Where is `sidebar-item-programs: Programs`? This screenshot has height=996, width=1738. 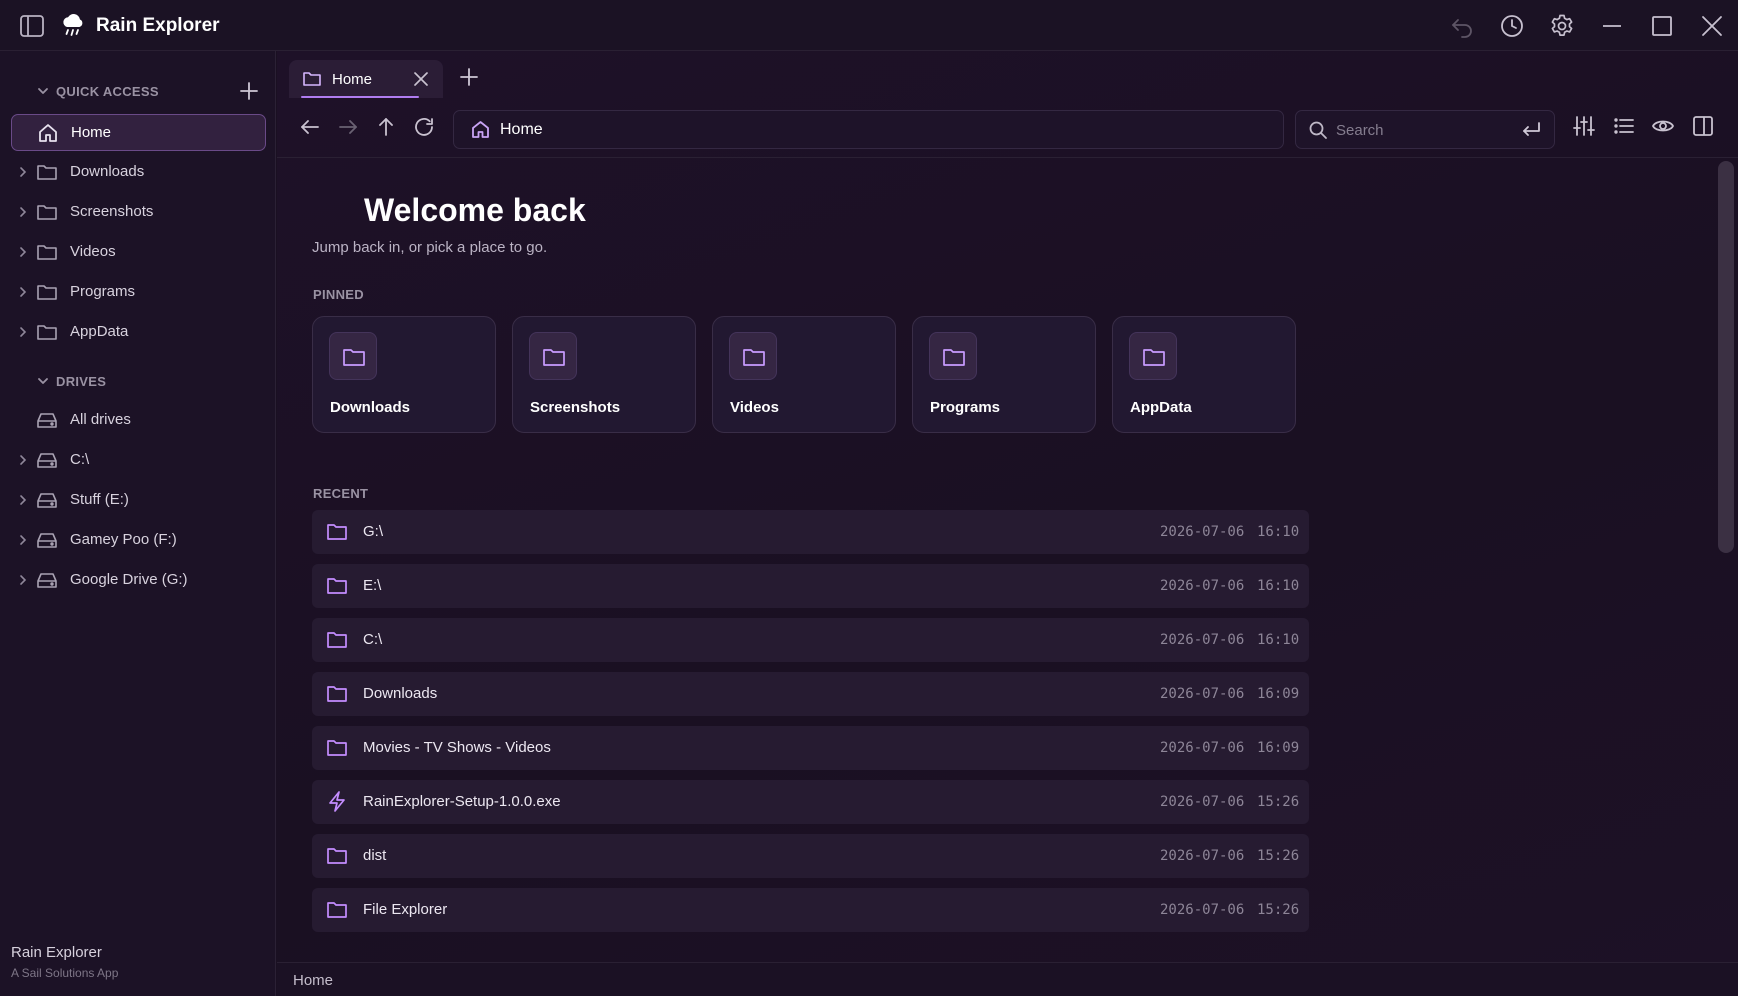 sidebar-item-programs: Programs is located at coordinates (138, 292).